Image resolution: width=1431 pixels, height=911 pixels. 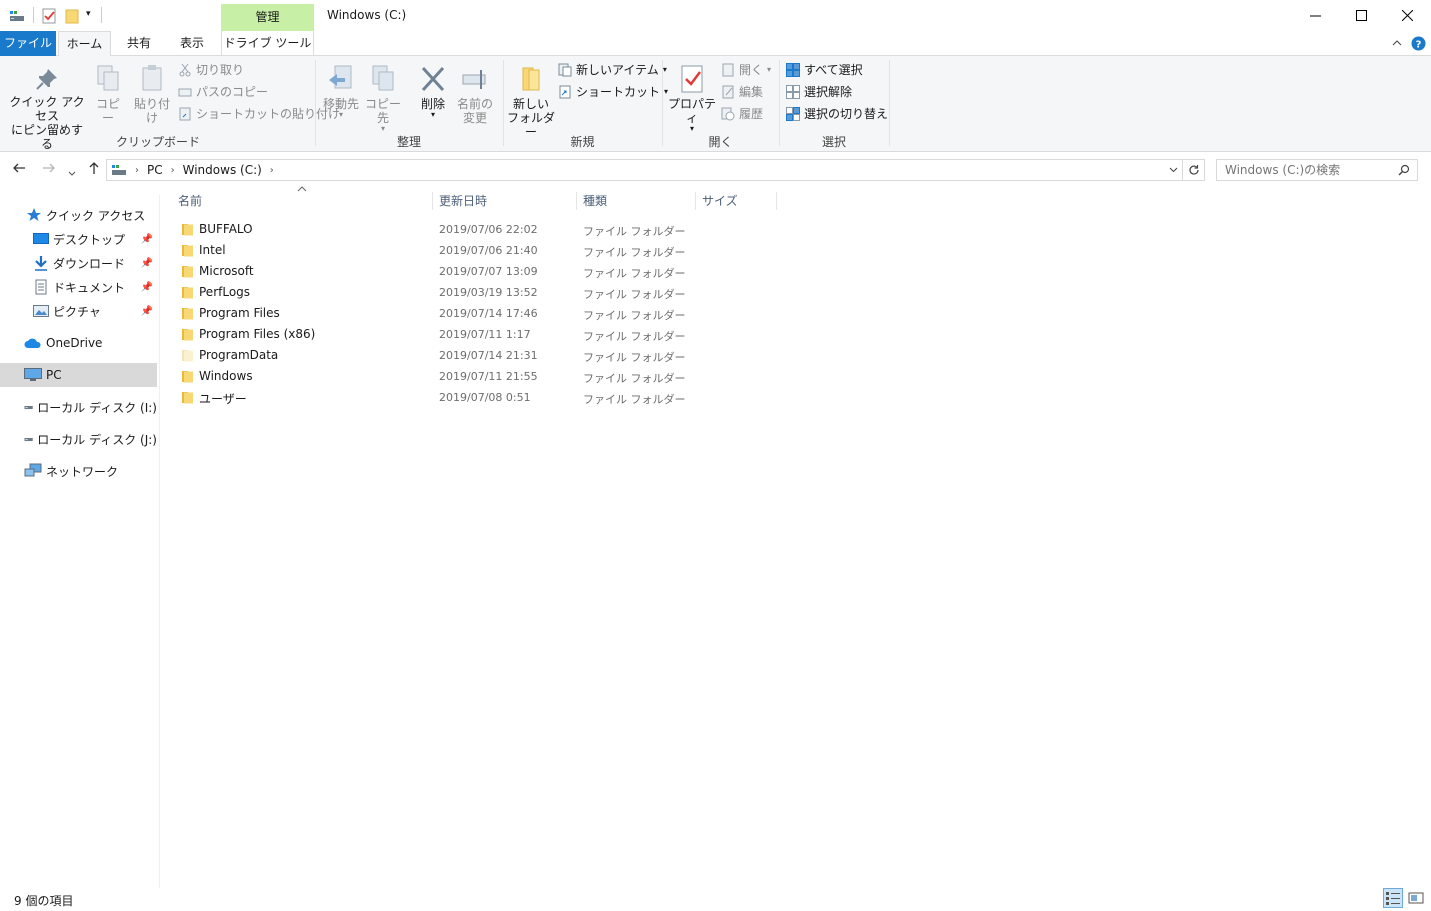 What do you see at coordinates (340, 104) in the screenshot?
I see `move-to-label: 移動先` at bounding box center [340, 104].